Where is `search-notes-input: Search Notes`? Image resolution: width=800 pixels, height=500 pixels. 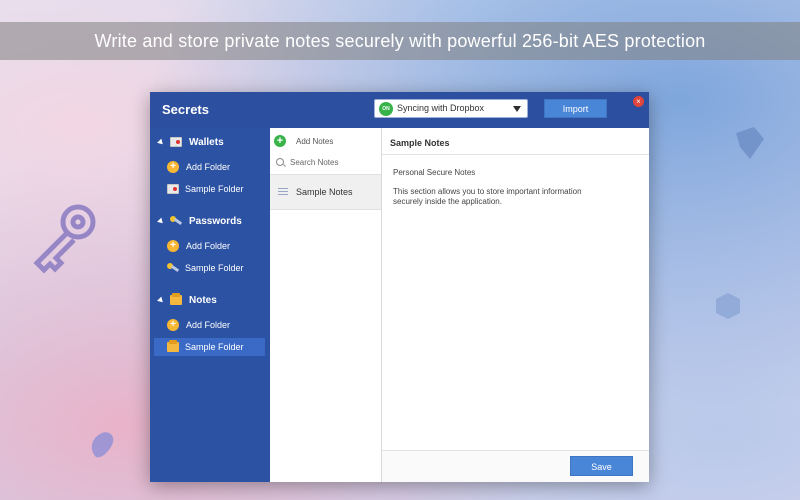 search-notes-input: Search Notes is located at coordinates (307, 162).